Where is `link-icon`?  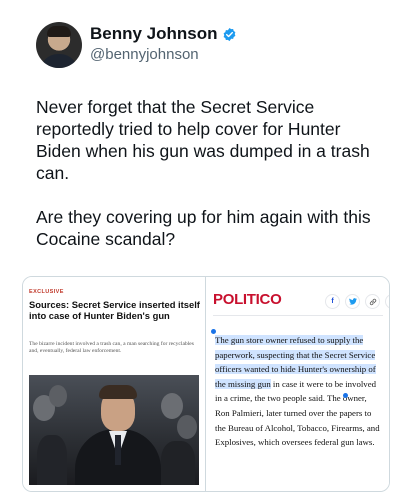 link-icon is located at coordinates (372, 301).